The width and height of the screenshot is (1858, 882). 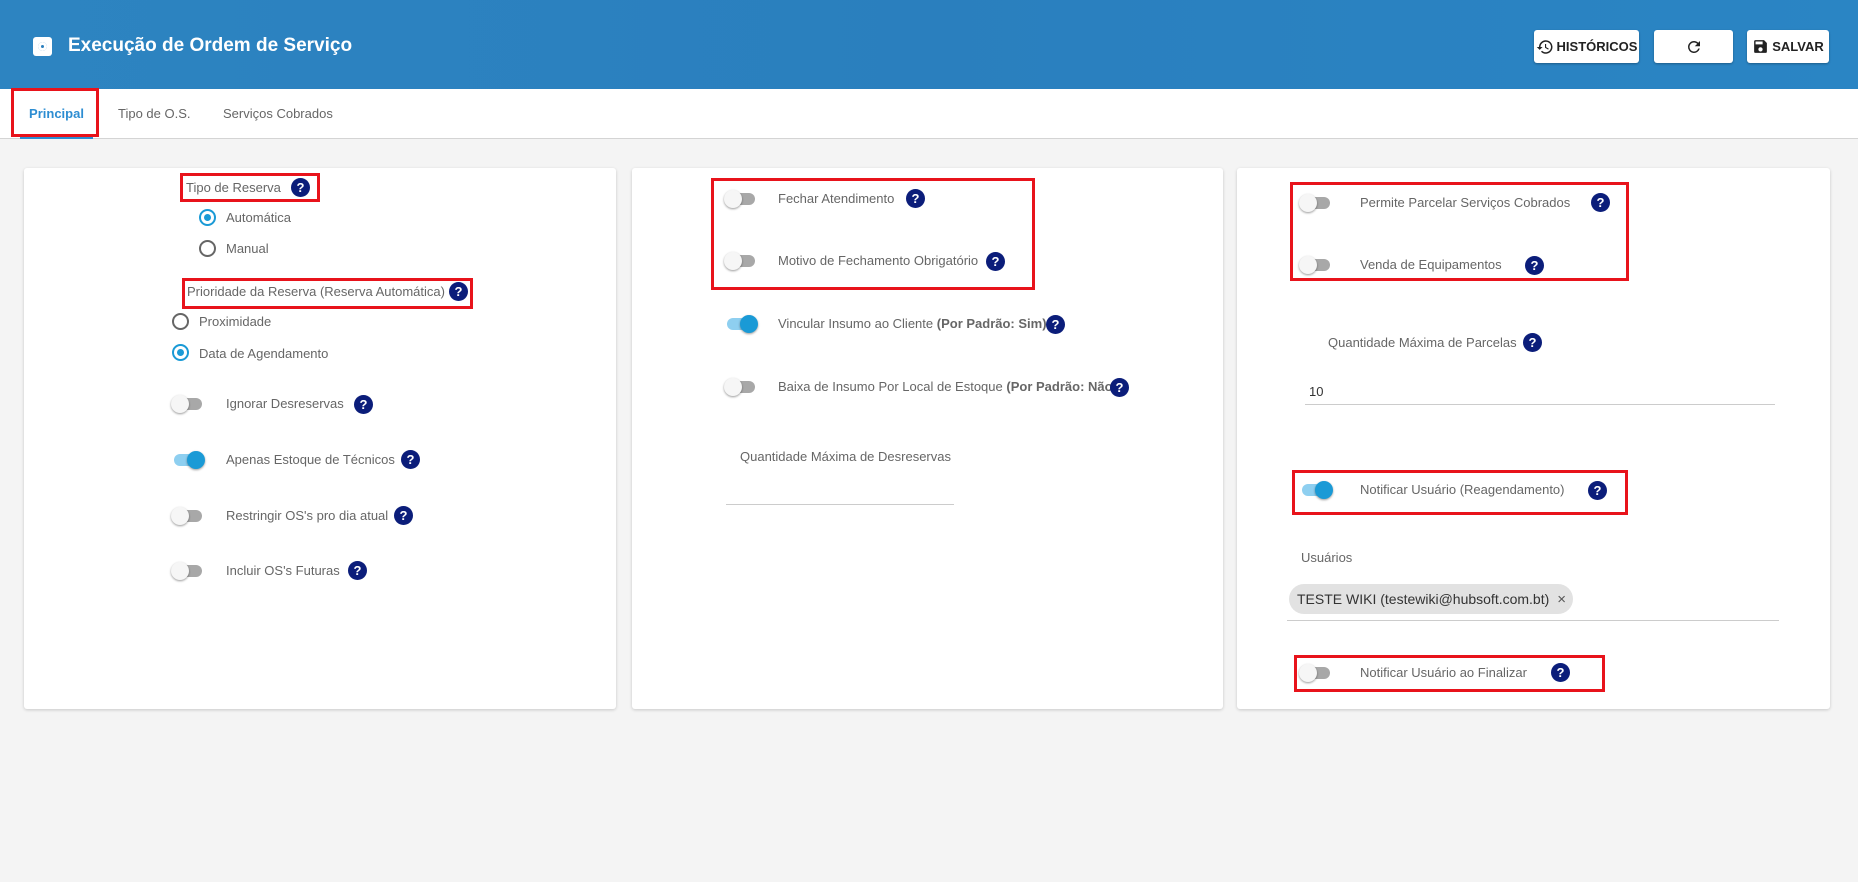 What do you see at coordinates (1597, 46) in the screenshot?
I see `historicos-label: HISTÓRICOS` at bounding box center [1597, 46].